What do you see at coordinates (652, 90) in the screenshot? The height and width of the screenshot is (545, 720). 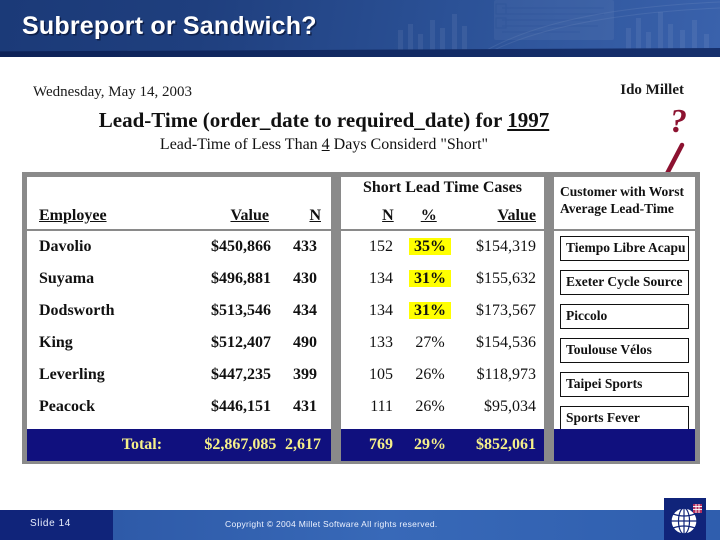 I see `report-author: Ido Millet` at bounding box center [652, 90].